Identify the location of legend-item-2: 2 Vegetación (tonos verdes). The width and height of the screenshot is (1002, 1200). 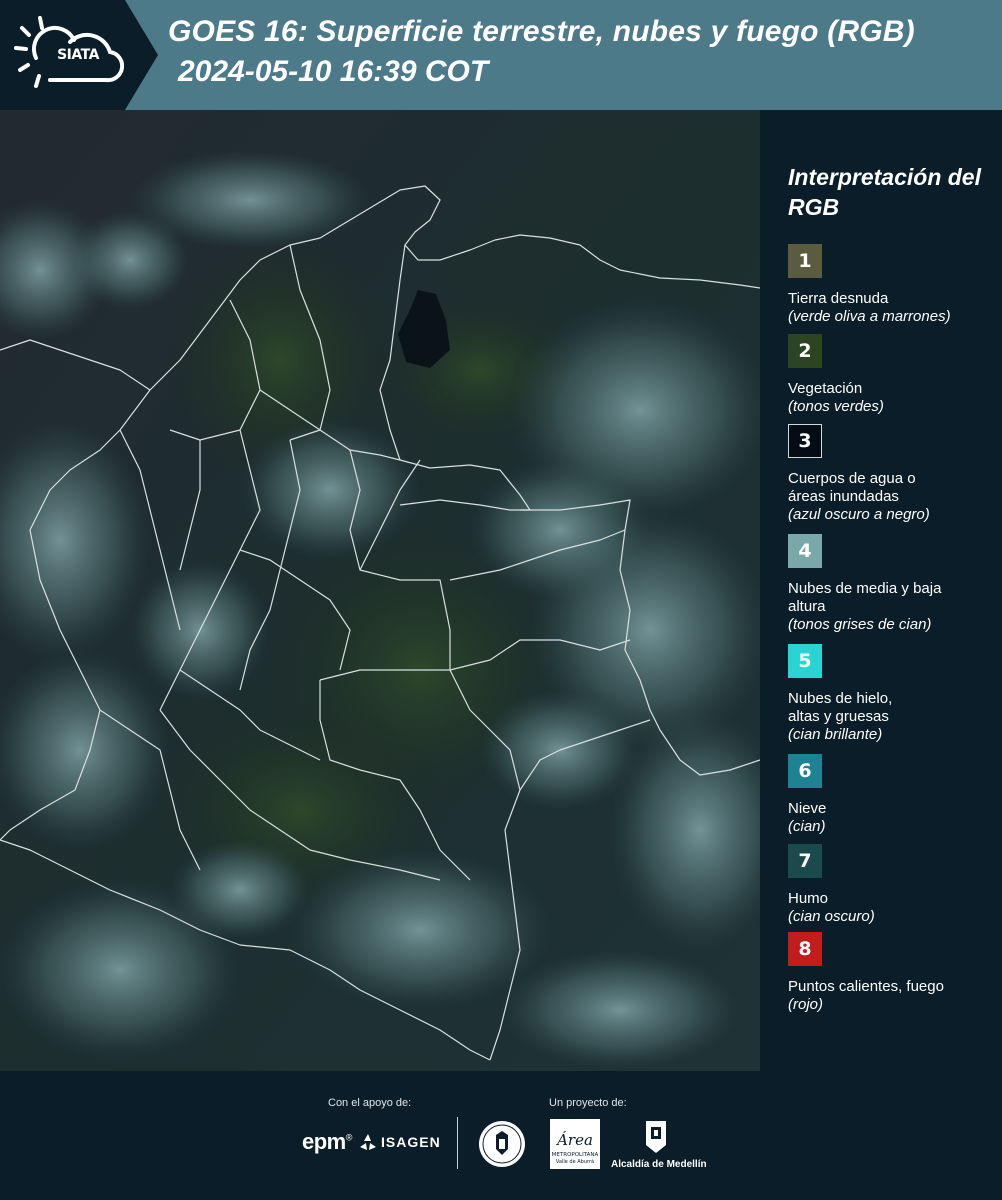
(893, 375).